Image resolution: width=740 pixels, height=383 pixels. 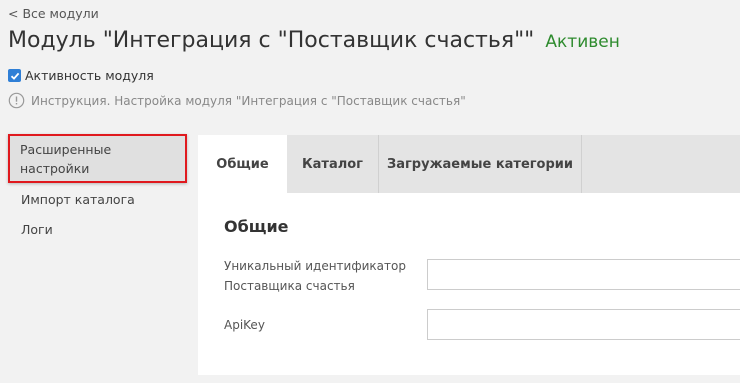 What do you see at coordinates (244, 325) in the screenshot?
I see `apikey-label: ApiKey` at bounding box center [244, 325].